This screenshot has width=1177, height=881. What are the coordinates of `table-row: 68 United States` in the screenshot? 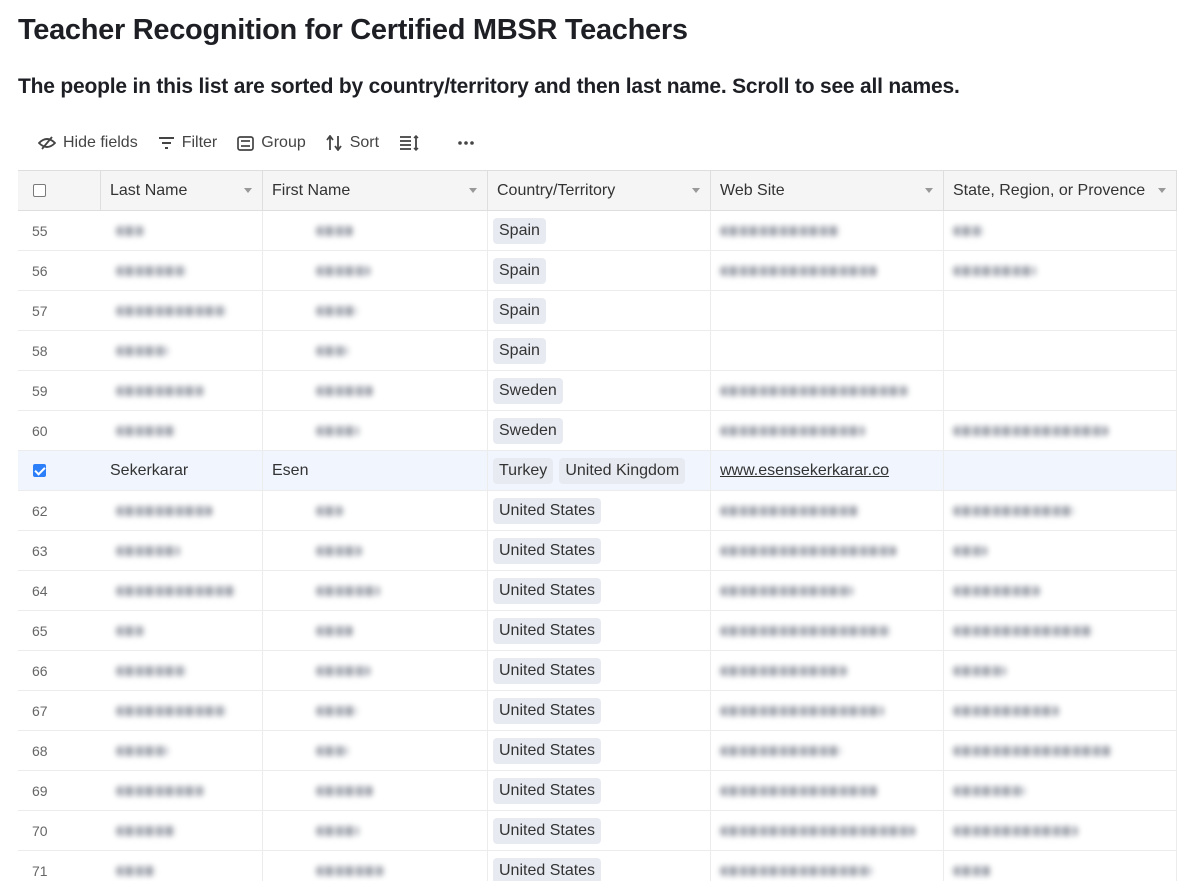 It's located at (597, 751).